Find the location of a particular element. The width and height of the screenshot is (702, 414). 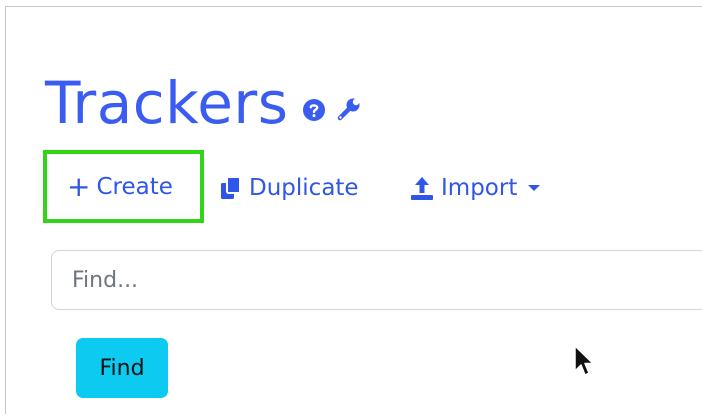

duplicate-label: Duplicate is located at coordinates (304, 188).